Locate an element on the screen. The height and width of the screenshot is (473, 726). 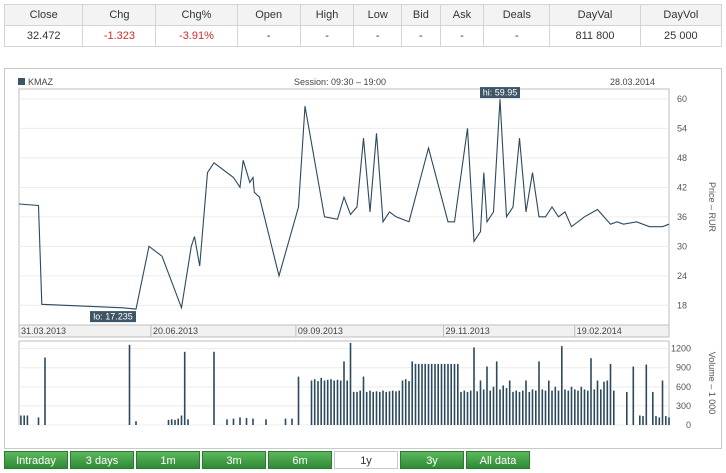
session-label: Session: 09:30 – 19:00 is located at coordinates (340, 82).